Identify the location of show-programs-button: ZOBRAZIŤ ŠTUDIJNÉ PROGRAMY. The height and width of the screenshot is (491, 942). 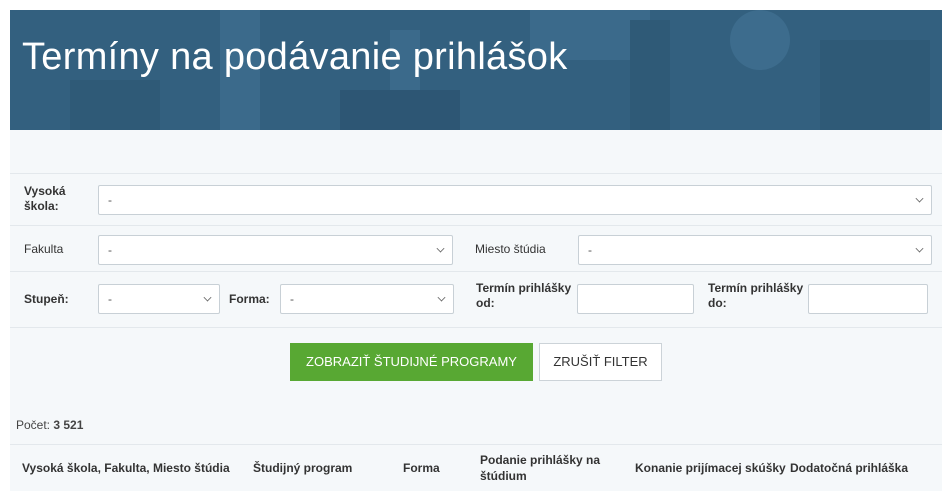
(411, 362).